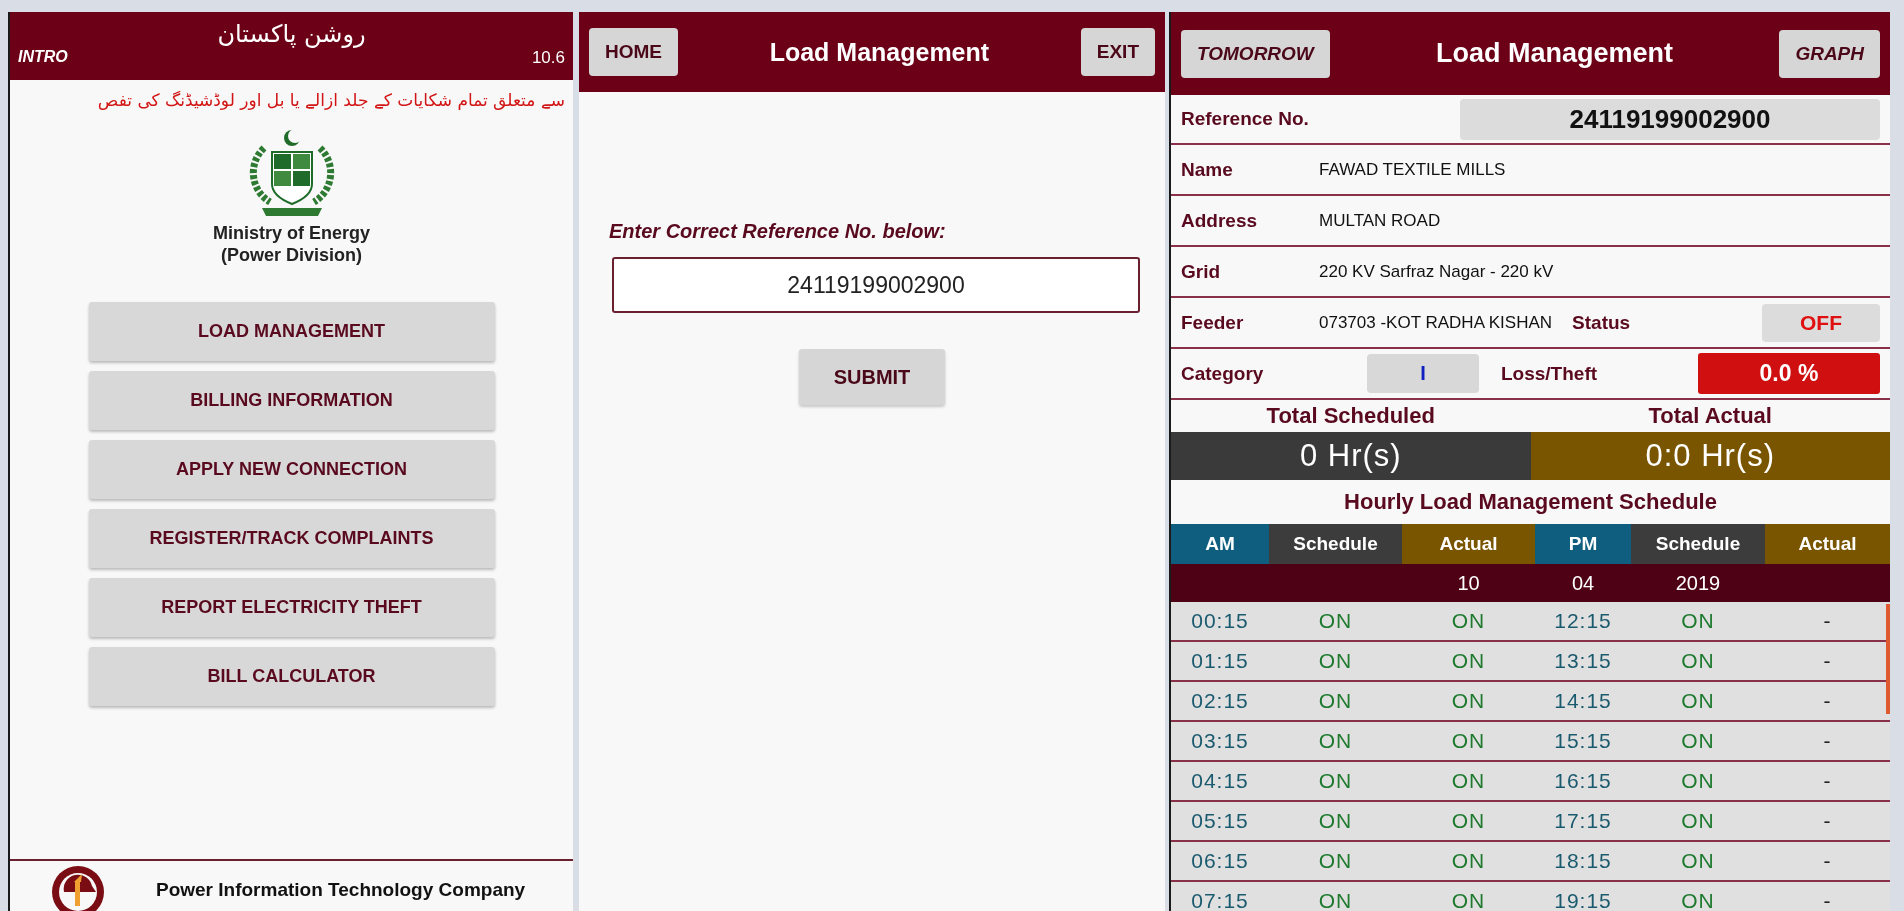 The width and height of the screenshot is (1904, 911). Describe the element at coordinates (1412, 169) in the screenshot. I see `field-value: FAWAD TEXTILE MILLS` at that location.